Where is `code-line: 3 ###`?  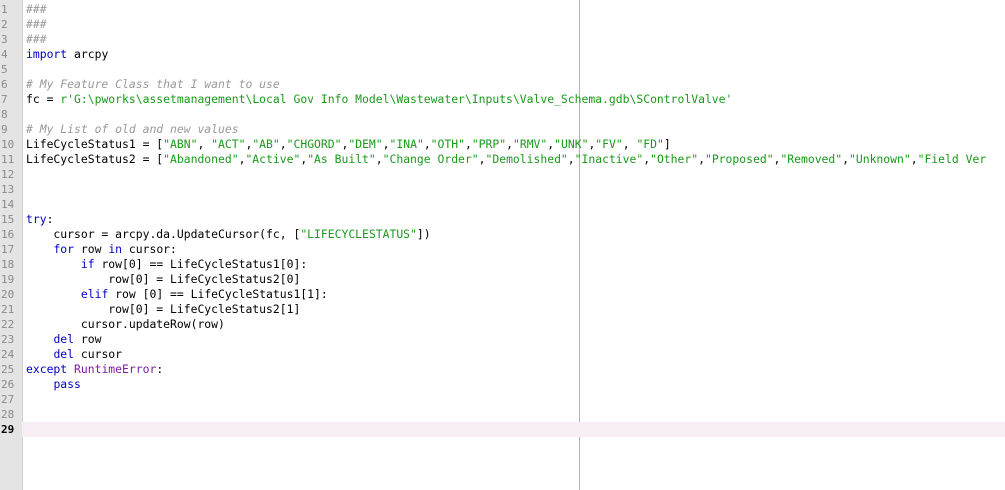 code-line: 3 ### is located at coordinates (502, 39).